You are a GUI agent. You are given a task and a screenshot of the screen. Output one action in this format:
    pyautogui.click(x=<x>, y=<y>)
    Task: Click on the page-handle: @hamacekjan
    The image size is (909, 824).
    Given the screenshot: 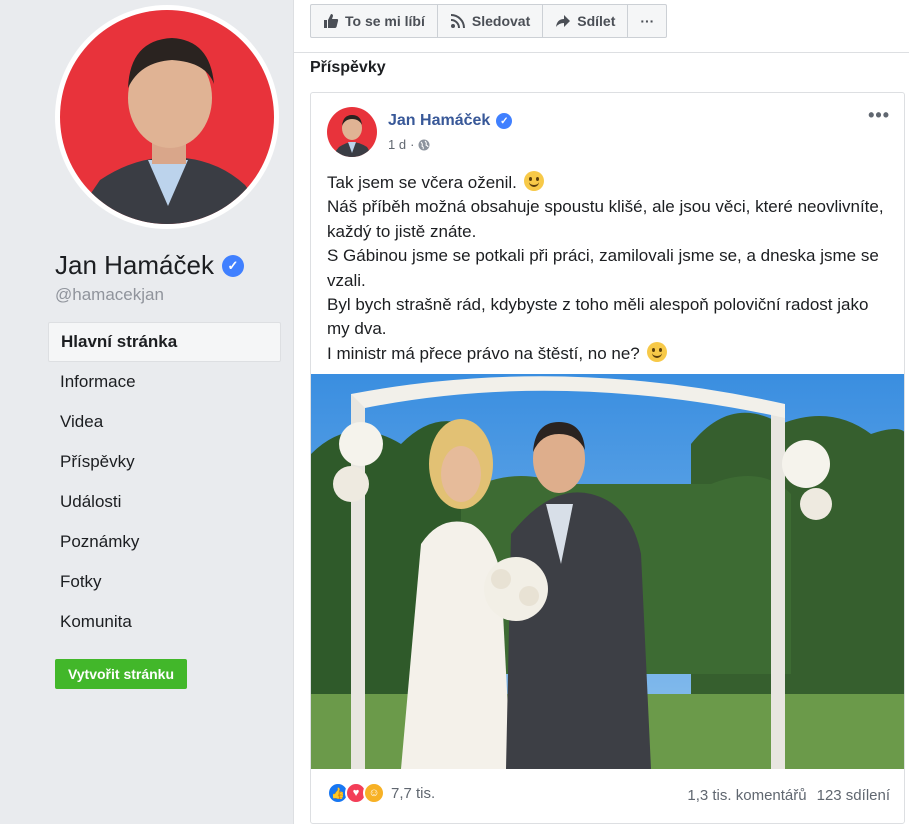 What is the action you would take?
    pyautogui.click(x=109, y=295)
    